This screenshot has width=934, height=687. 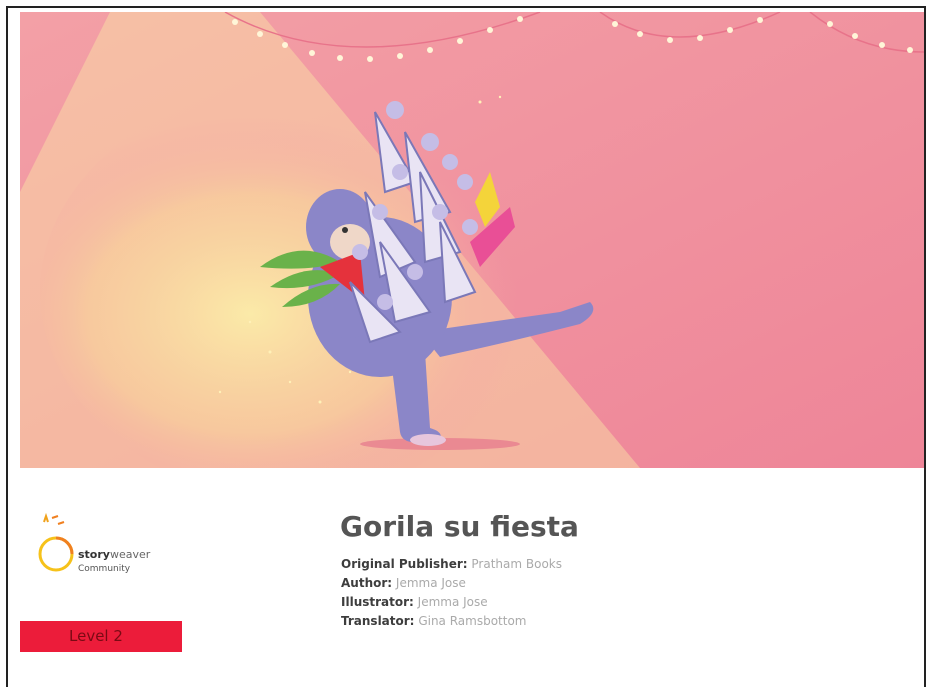 I want to click on credit-author: Author: Jemma Jose, so click(x=403, y=583).